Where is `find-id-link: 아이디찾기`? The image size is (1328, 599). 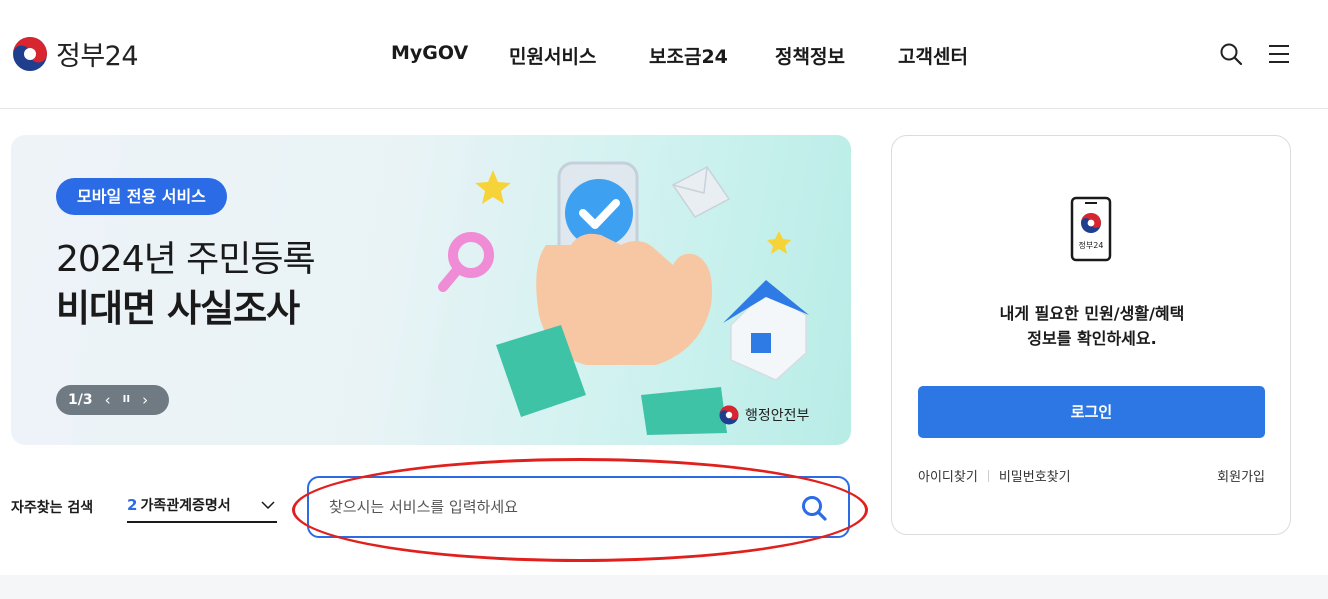 find-id-link: 아이디찾기 is located at coordinates (948, 475).